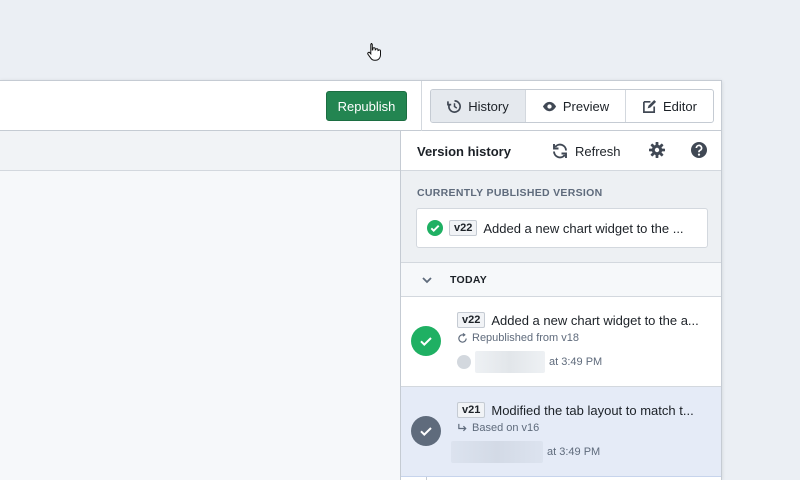 The image size is (800, 480). What do you see at coordinates (462, 427) in the screenshot?
I see `branch-arrow-icon` at bounding box center [462, 427].